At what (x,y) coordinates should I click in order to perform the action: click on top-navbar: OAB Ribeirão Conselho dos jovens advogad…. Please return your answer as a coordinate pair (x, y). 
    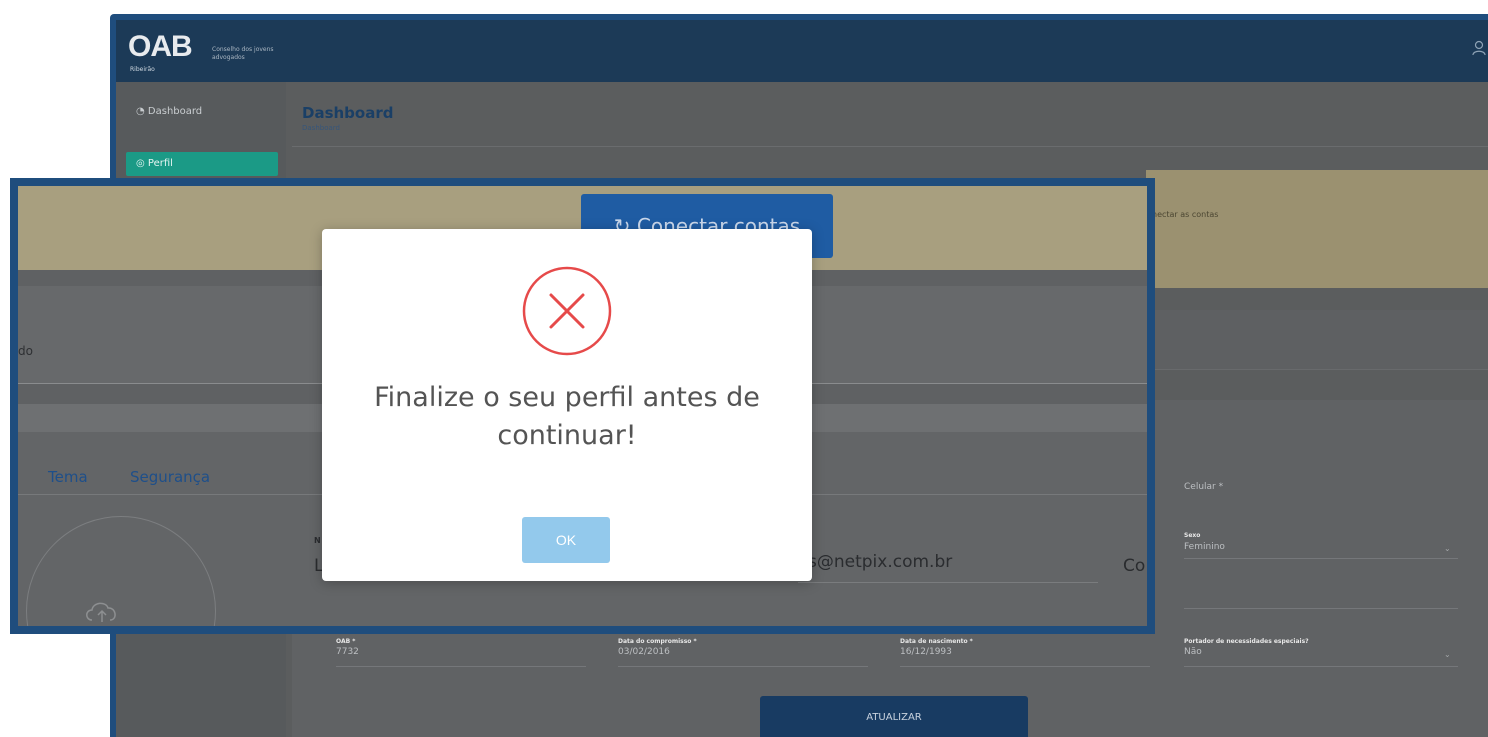
    Looking at the image, I should click on (802, 51).